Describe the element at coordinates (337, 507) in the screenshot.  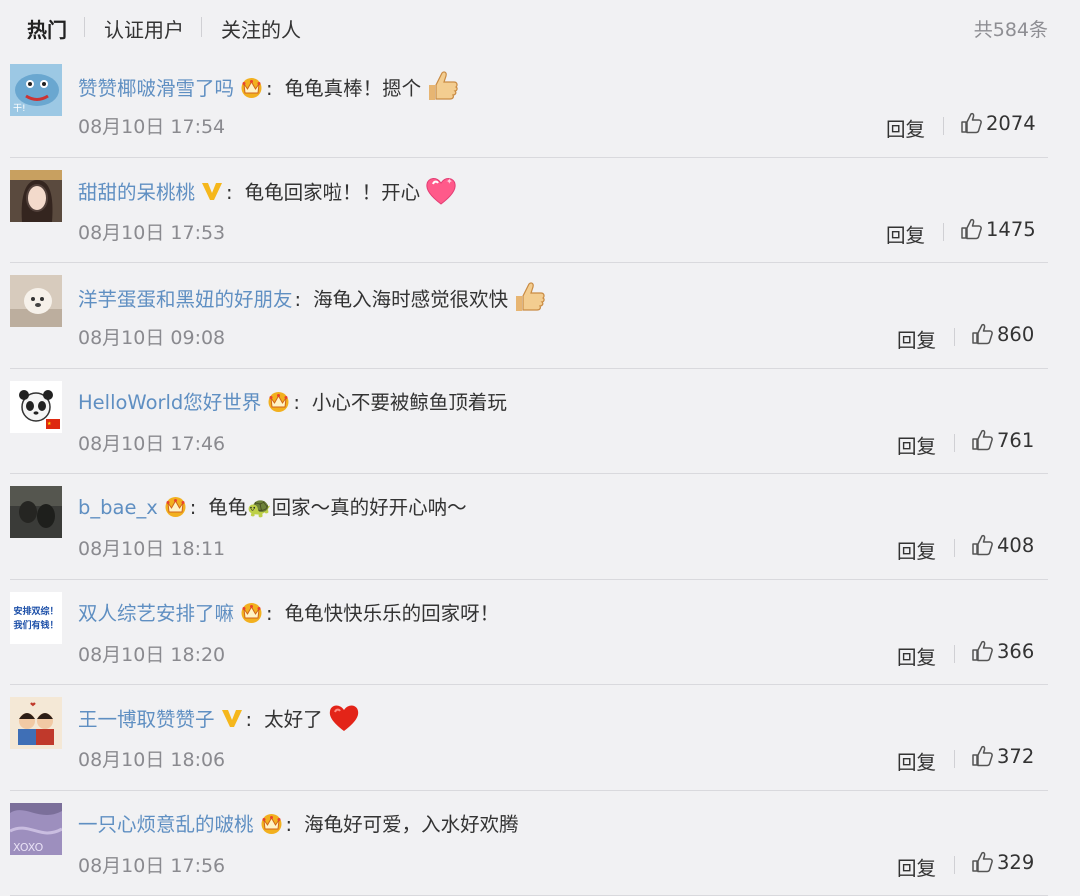
I see `comment-text: 龟龟🐢回家～真的好开心呐～` at that location.